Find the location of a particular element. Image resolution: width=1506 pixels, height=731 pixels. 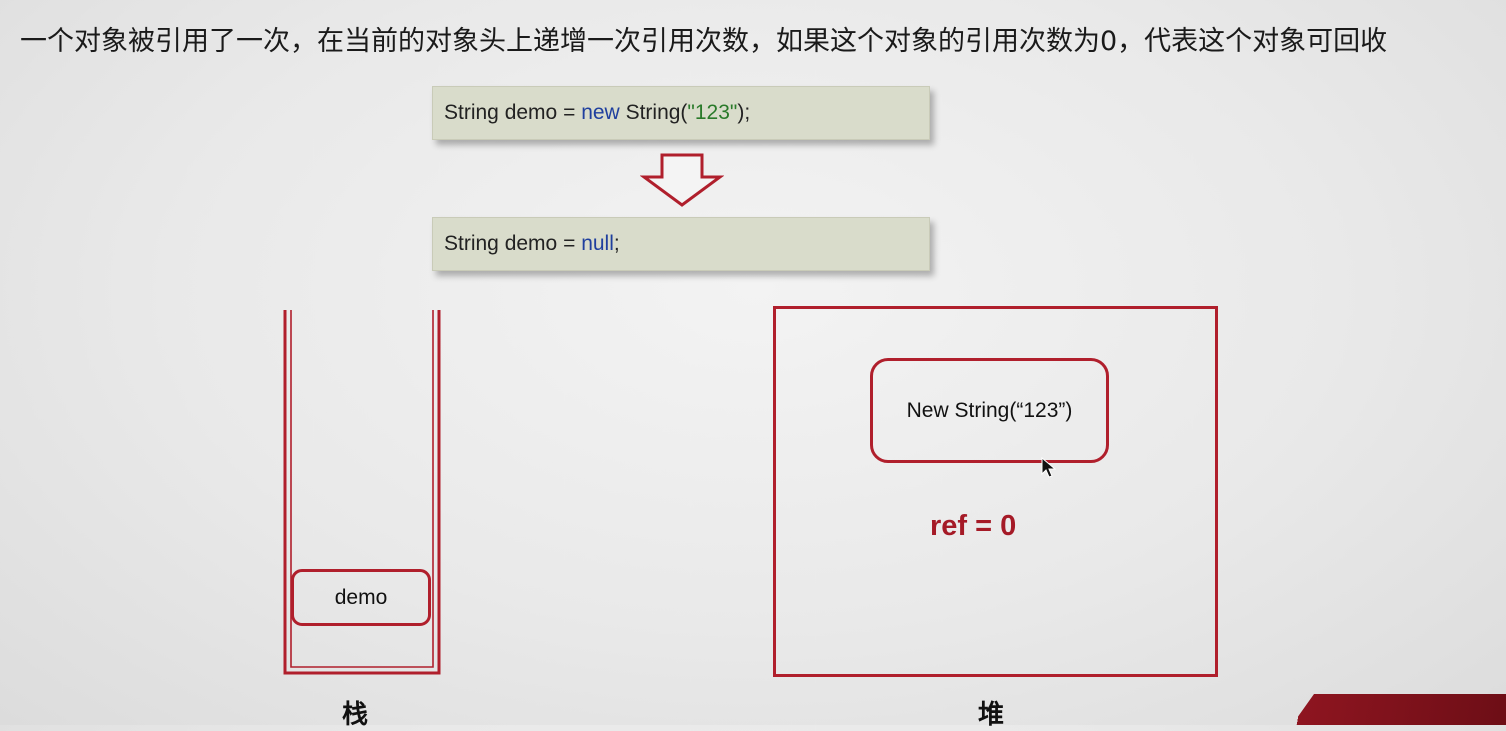

ref-equals: = is located at coordinates (984, 526).